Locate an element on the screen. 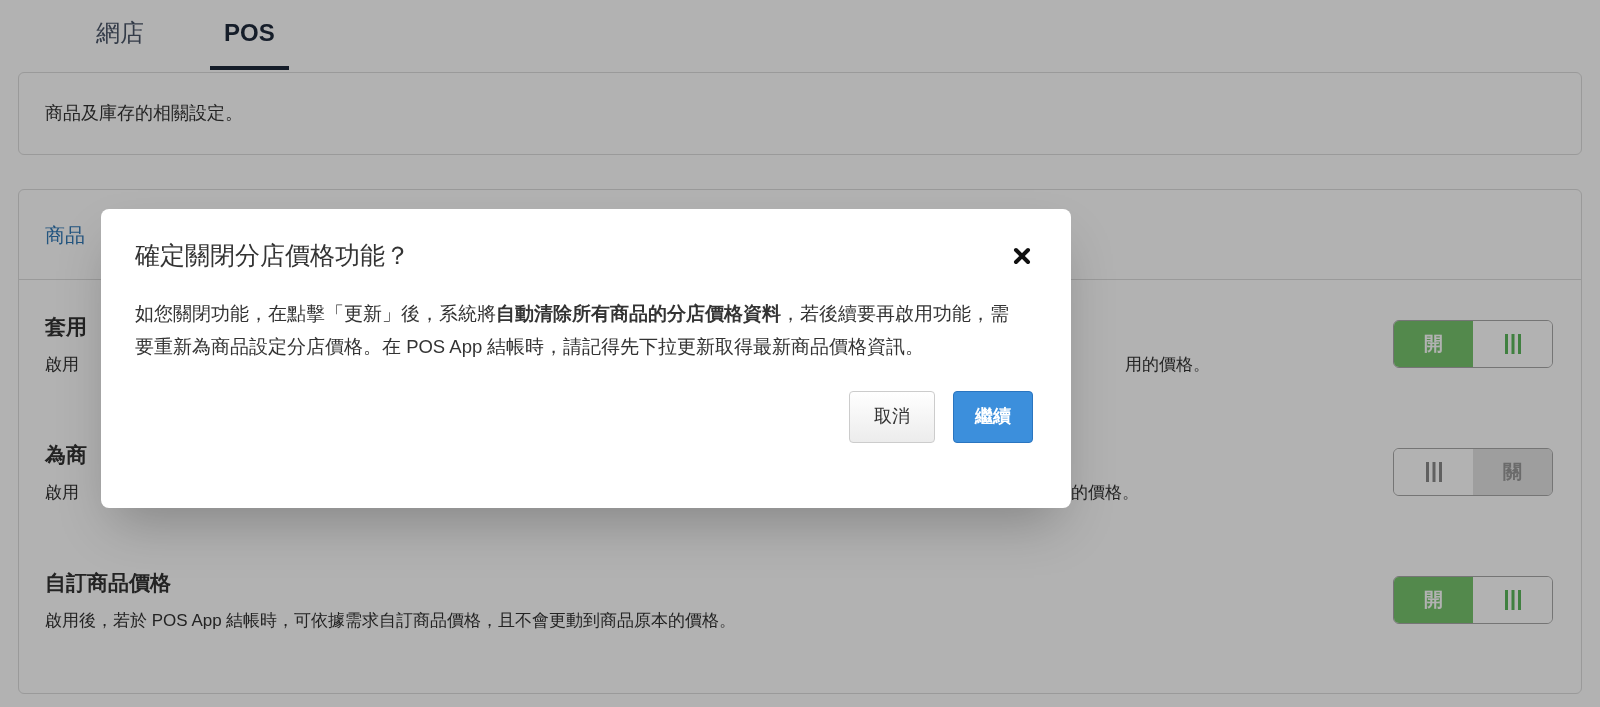 The image size is (1600, 707). tab: POS is located at coordinates (249, 35).